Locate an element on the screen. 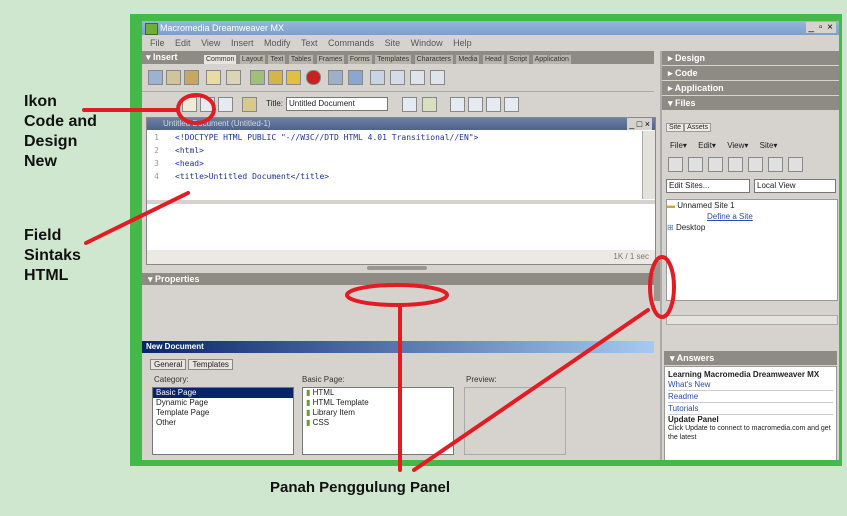 The height and width of the screenshot is (516, 847). pointer-line-side-arrow is located at coordinates (531, 390).